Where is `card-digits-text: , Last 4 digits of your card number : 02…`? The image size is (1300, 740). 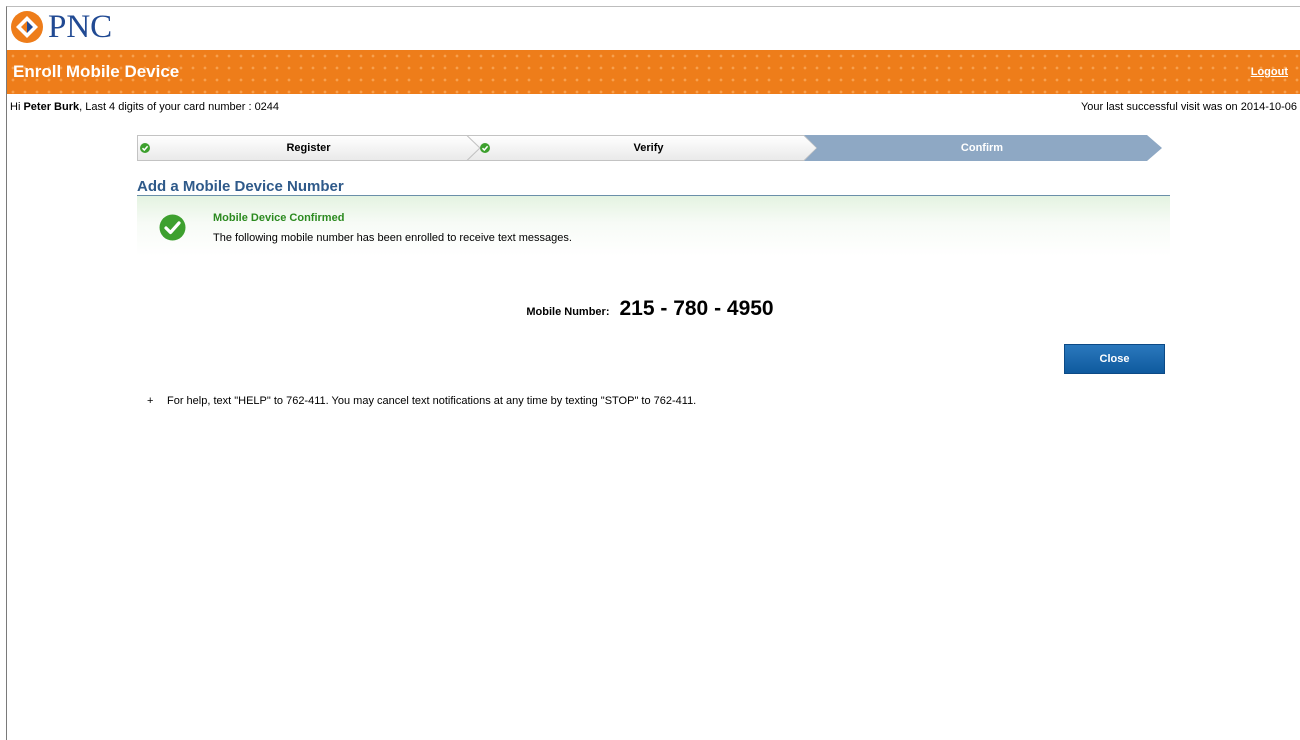 card-digits-text: , Last 4 digits of your card number : 02… is located at coordinates (179, 107).